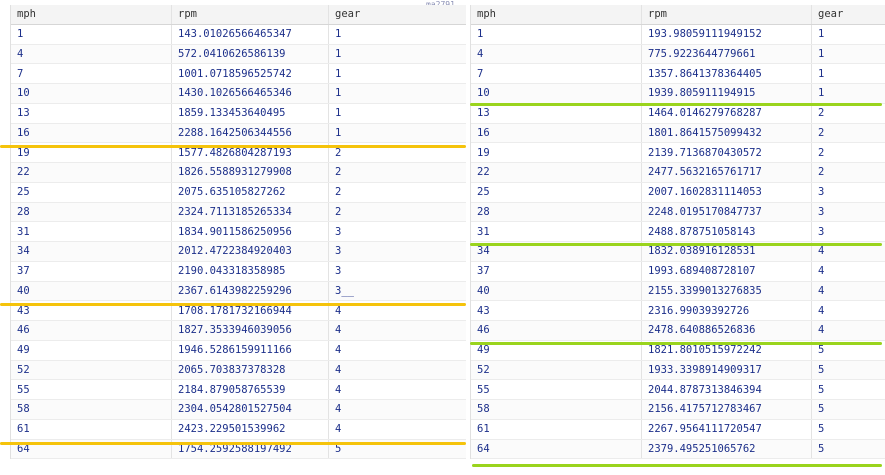 The width and height of the screenshot is (885, 475). I want to click on table-row: 40 2155.3399013276835 4, so click(678, 291).